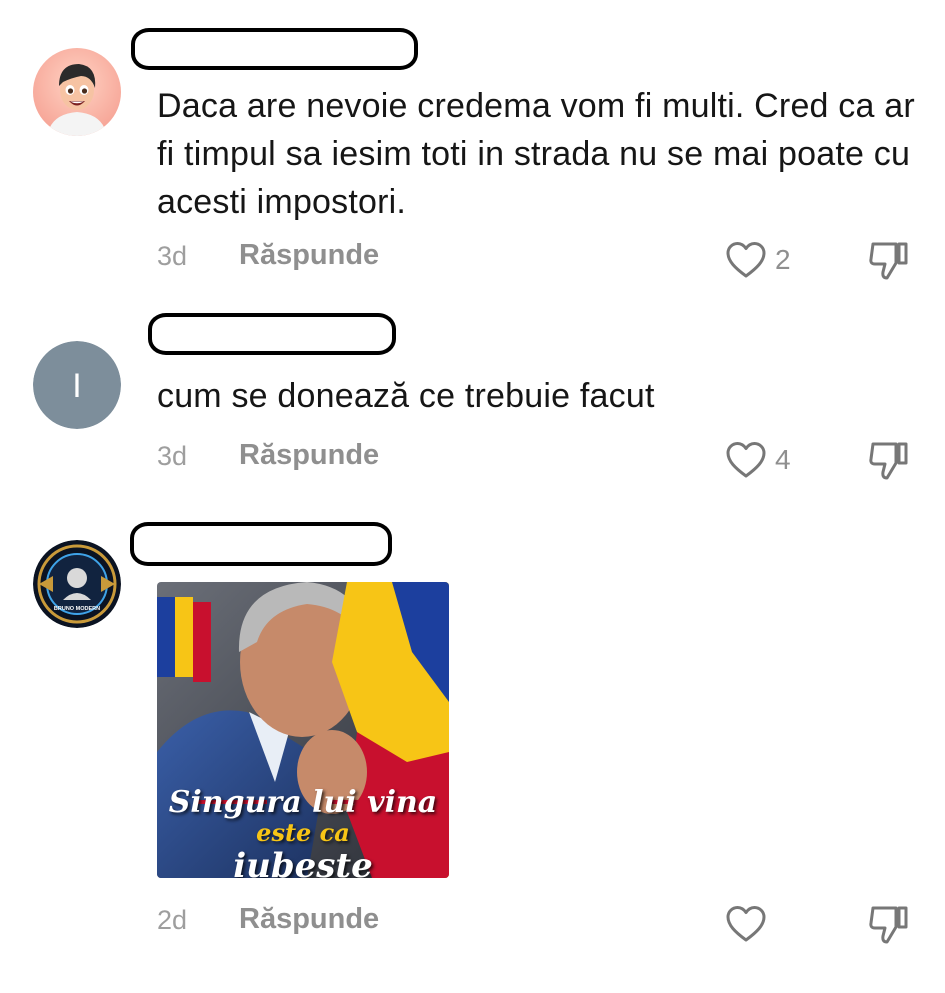 The width and height of the screenshot is (945, 993). What do you see at coordinates (77, 609) in the screenshot?
I see `avatar-emblem-text: BRUNO MODERN` at bounding box center [77, 609].